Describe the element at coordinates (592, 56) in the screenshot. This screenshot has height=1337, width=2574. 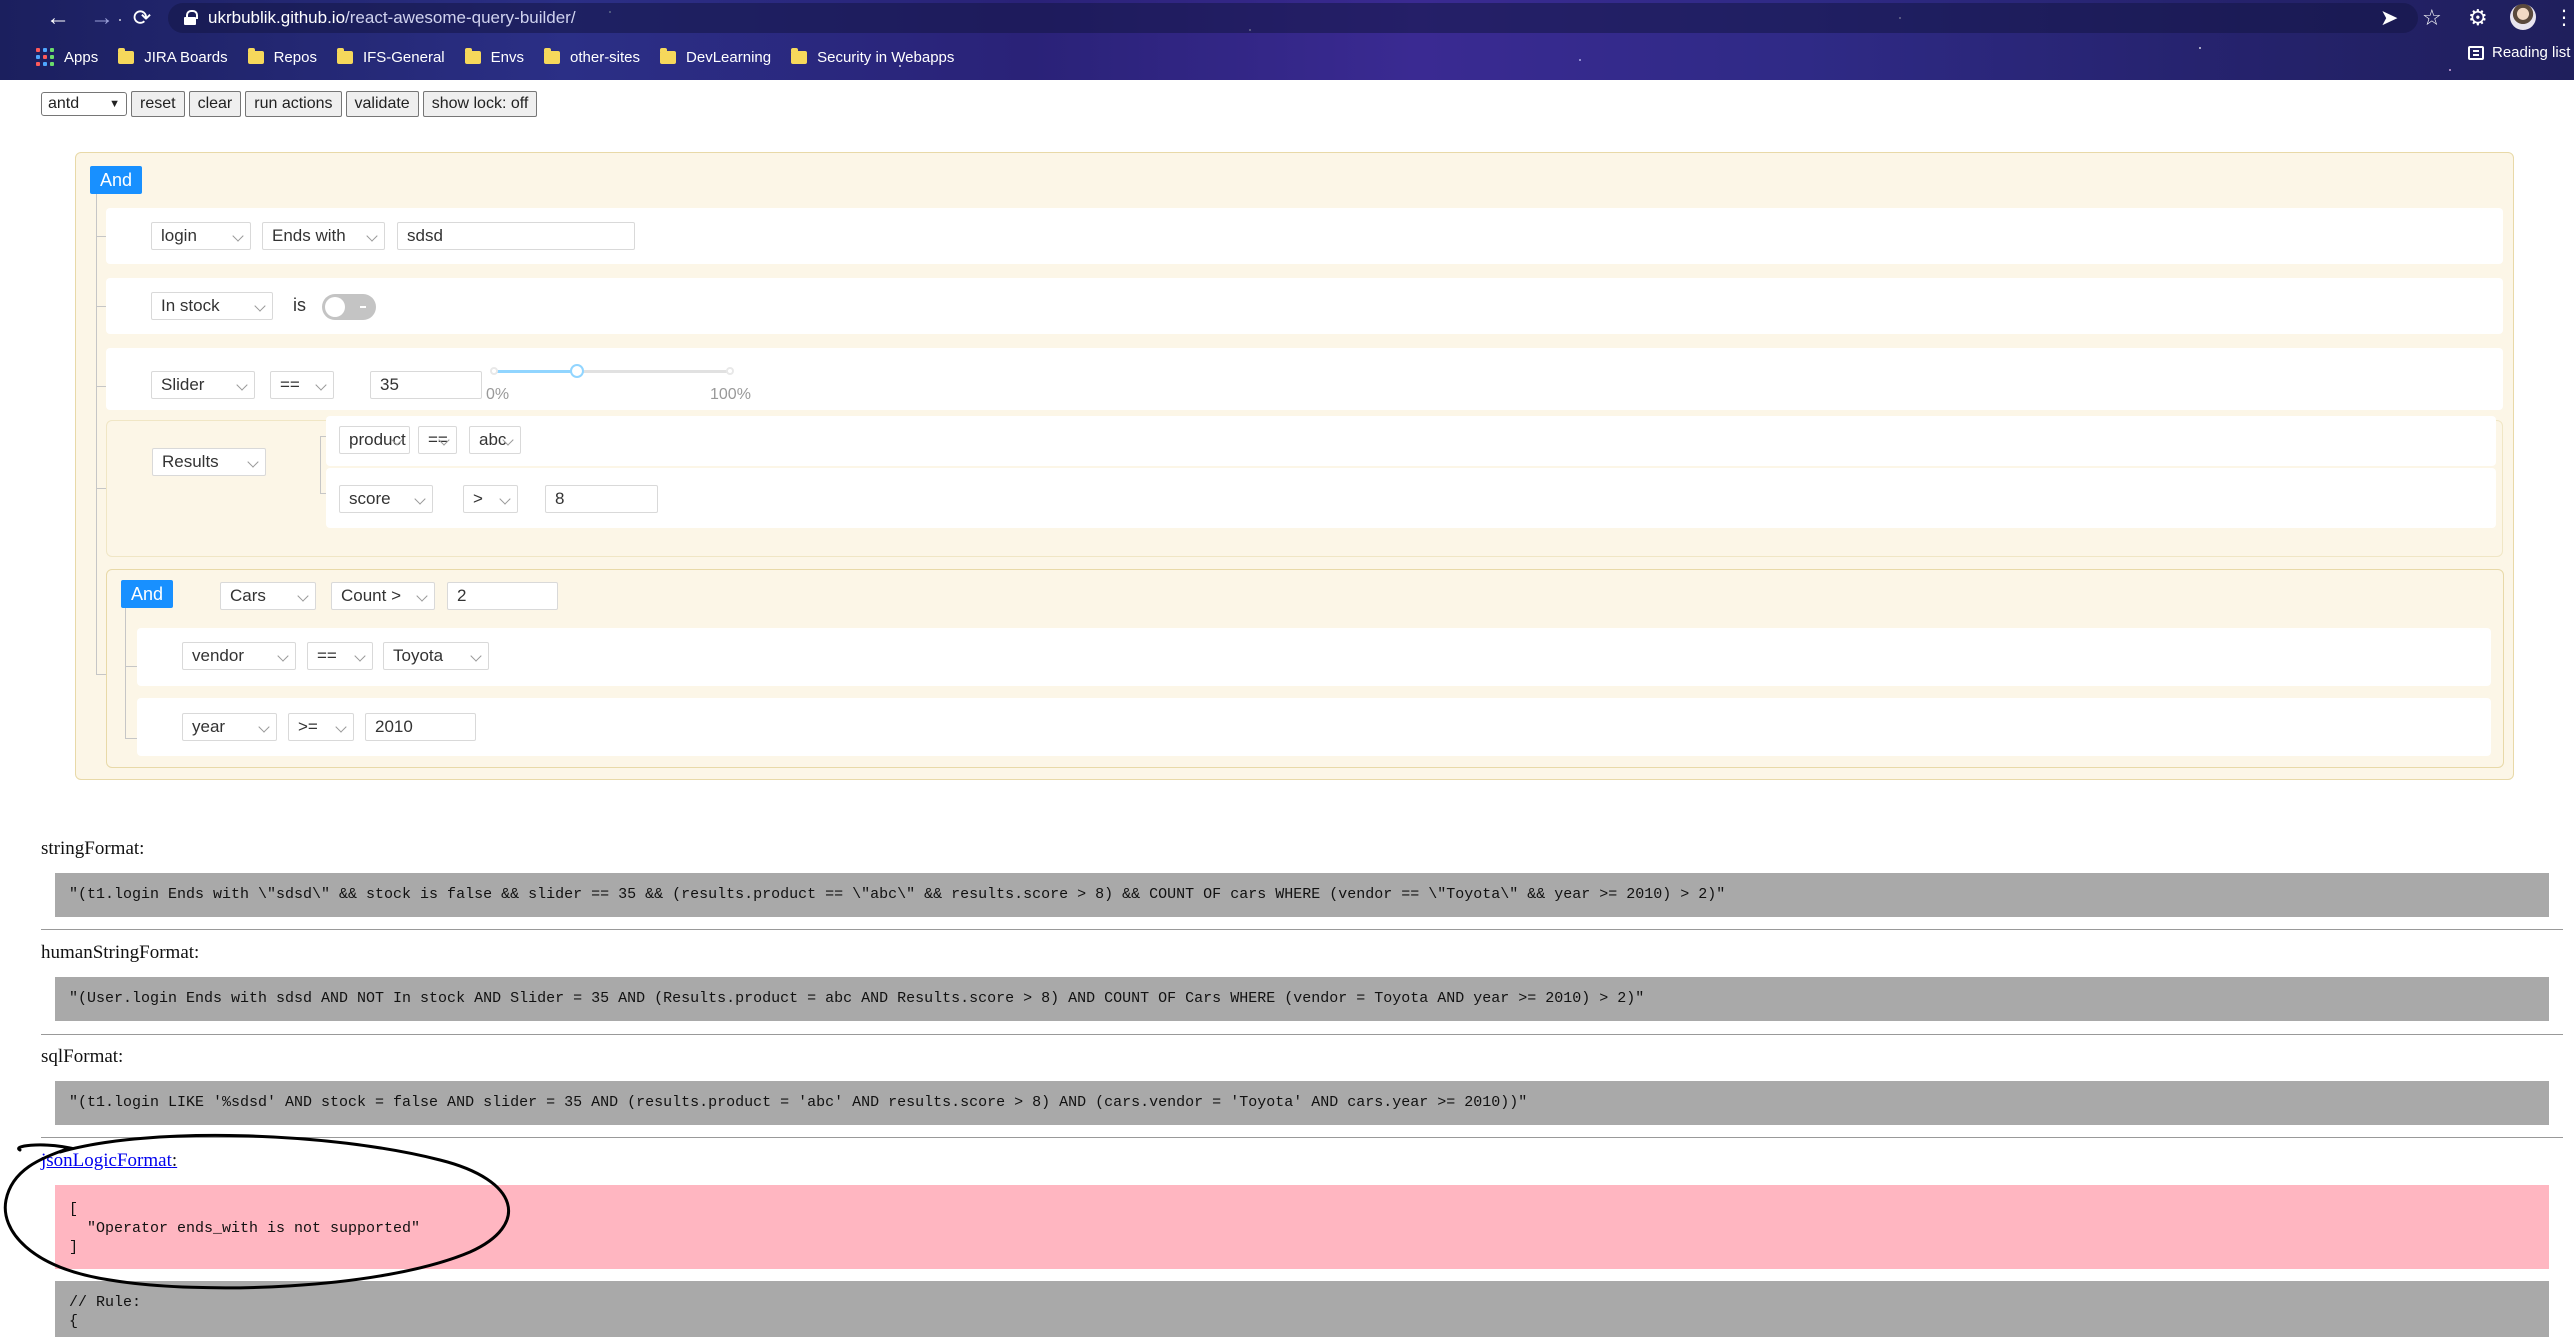
I see `bookmark-other-sites: other-sites` at that location.